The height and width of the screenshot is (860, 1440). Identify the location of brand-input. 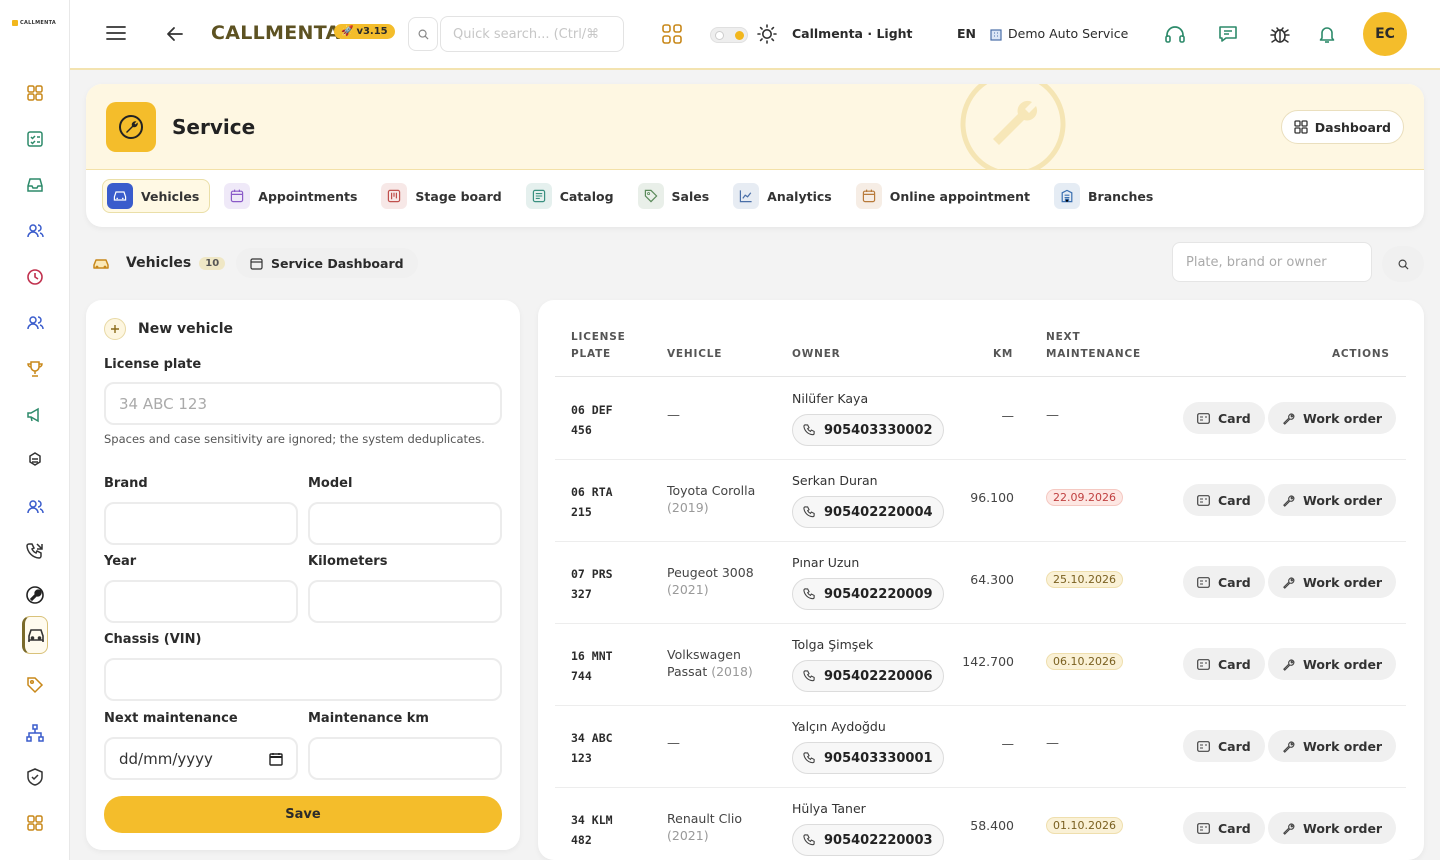
(201, 523).